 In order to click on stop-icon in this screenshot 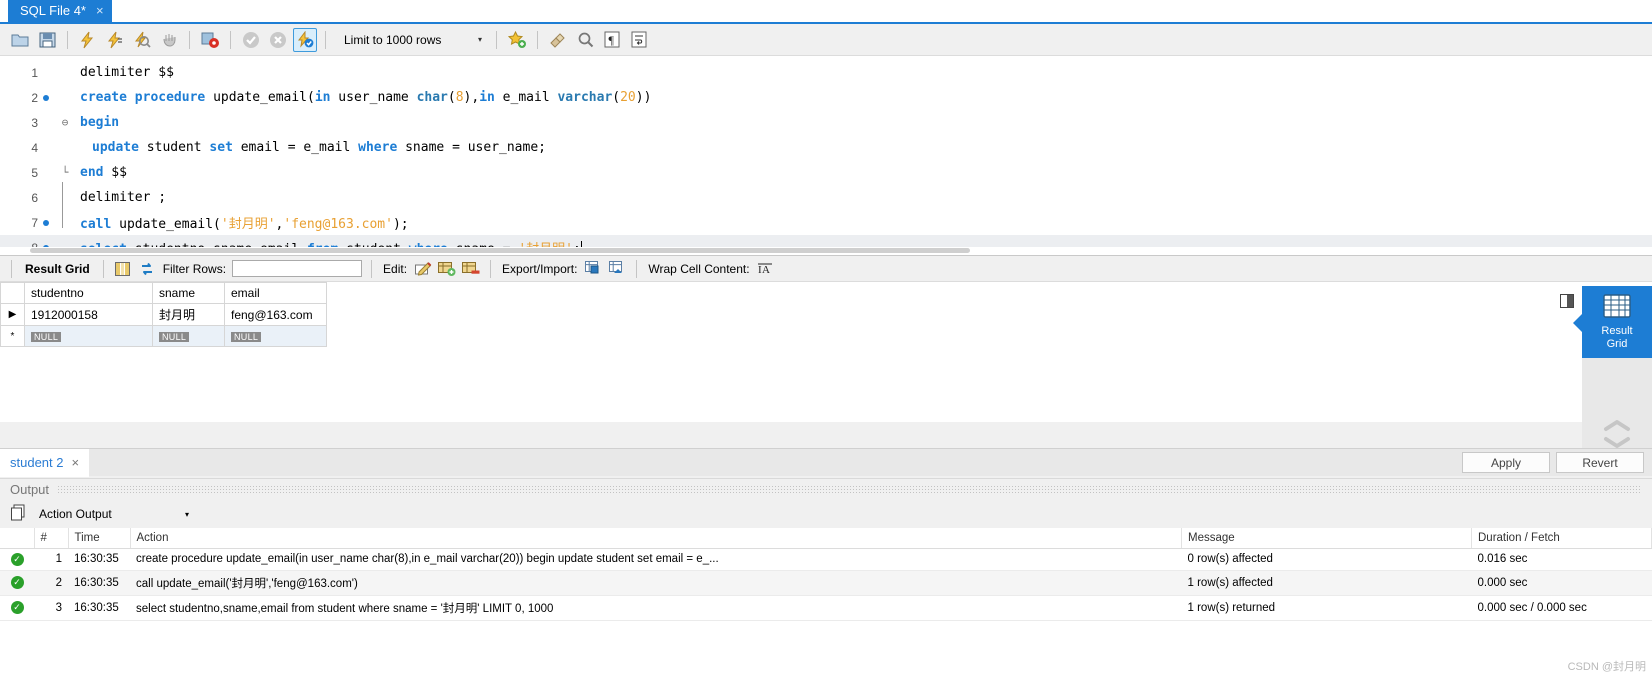, I will do `click(169, 40)`.